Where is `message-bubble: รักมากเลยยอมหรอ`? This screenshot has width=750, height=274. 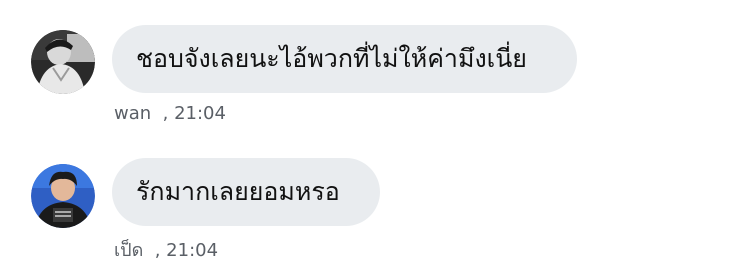 message-bubble: รักมากเลยยอมหรอ is located at coordinates (246, 192).